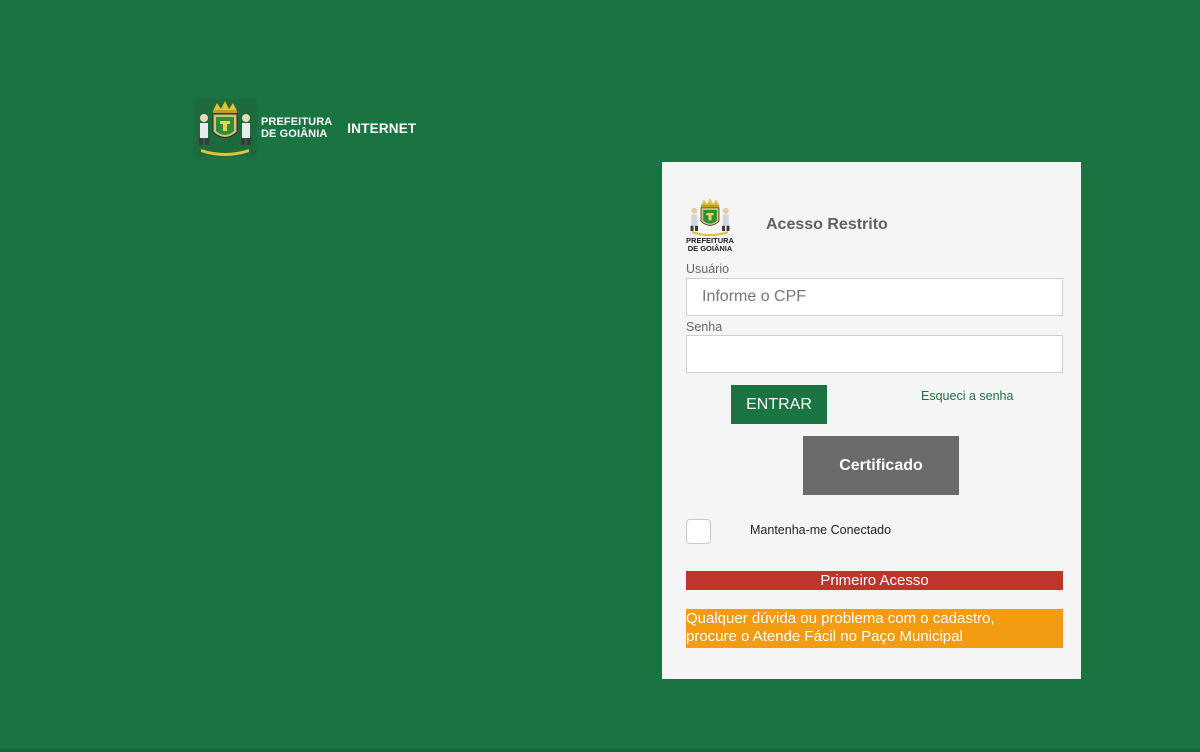  I want to click on remember-me-label: Mantenha-me Conectado, so click(821, 530).